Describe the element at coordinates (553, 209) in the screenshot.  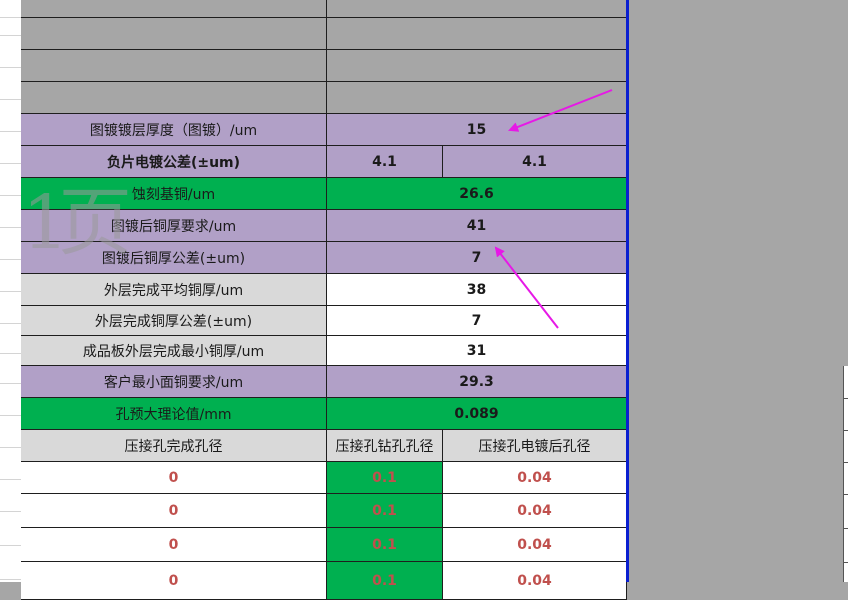
I see `annotation-arrows` at that location.